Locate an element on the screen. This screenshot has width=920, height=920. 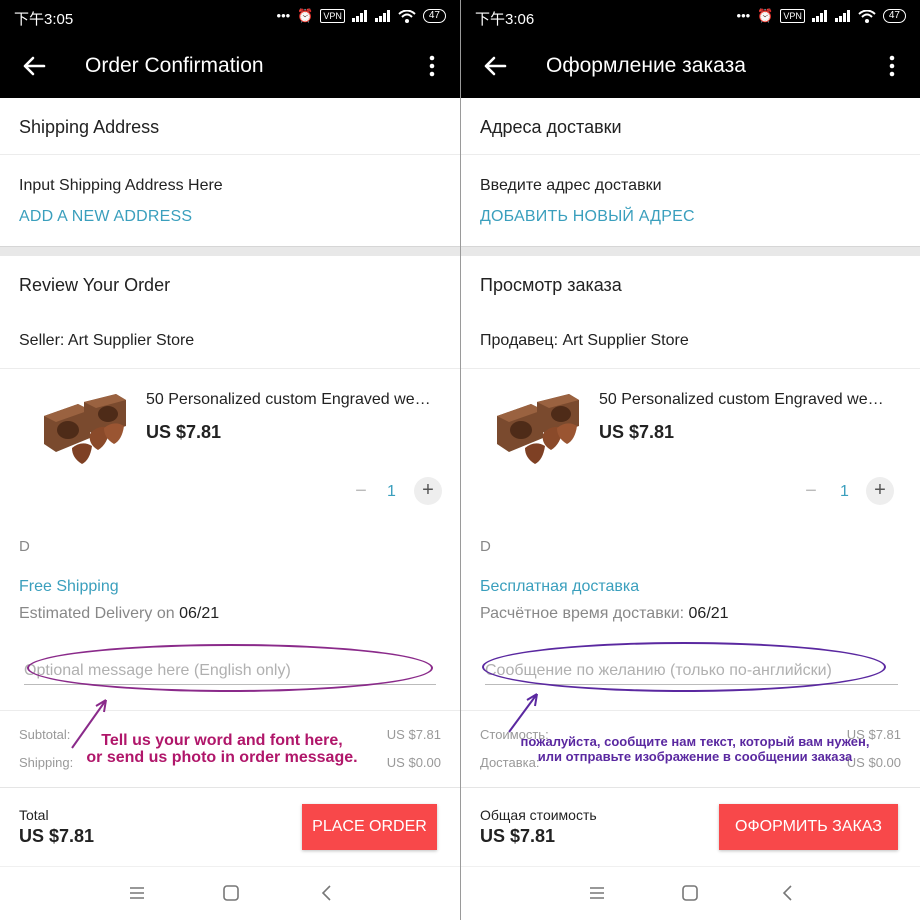
subtotal-value: US $7.81 is located at coordinates (413, 734).